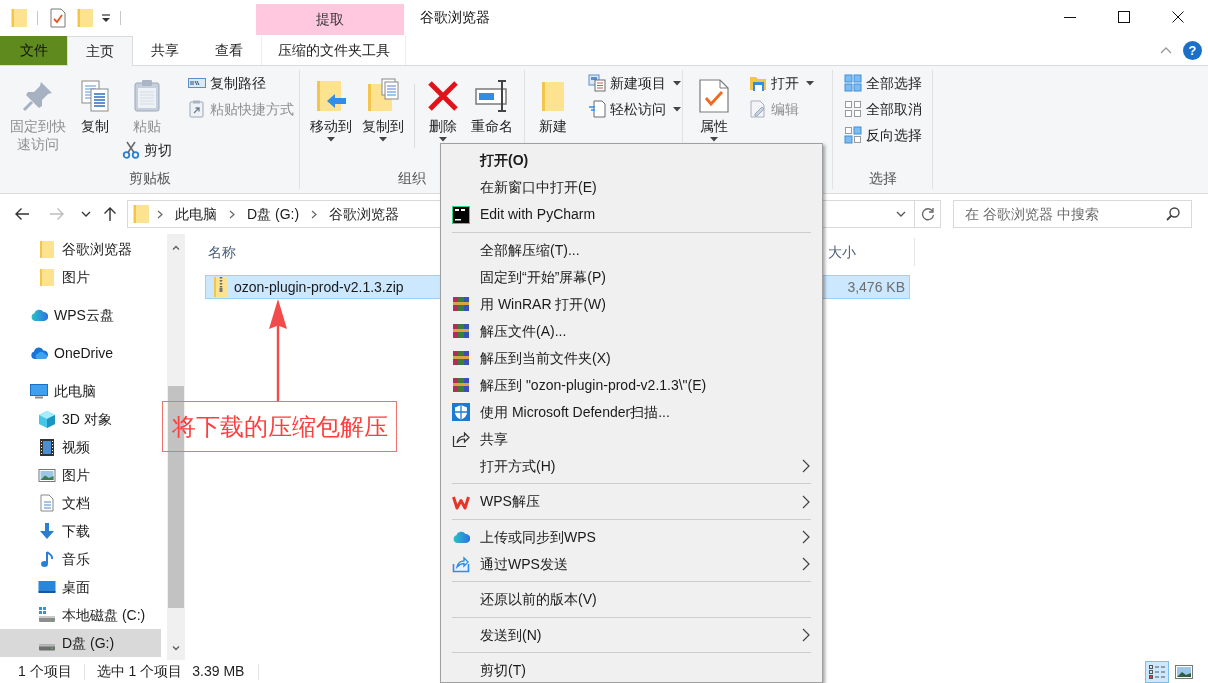 This screenshot has height=683, width=1208. Describe the element at coordinates (412, 178) in the screenshot. I see `group-label: 组织` at that location.